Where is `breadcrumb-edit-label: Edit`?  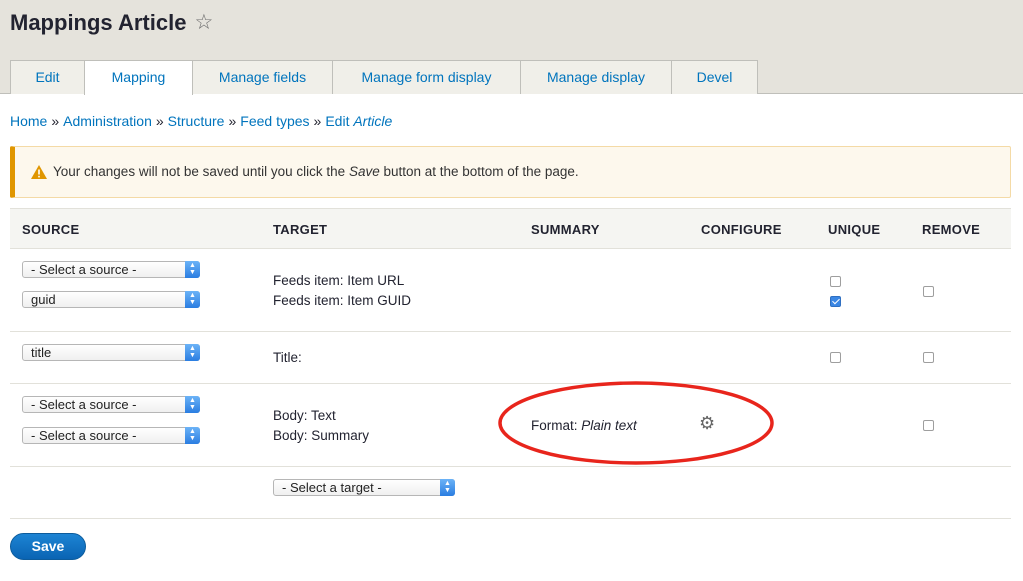 breadcrumb-edit-label: Edit is located at coordinates (337, 121).